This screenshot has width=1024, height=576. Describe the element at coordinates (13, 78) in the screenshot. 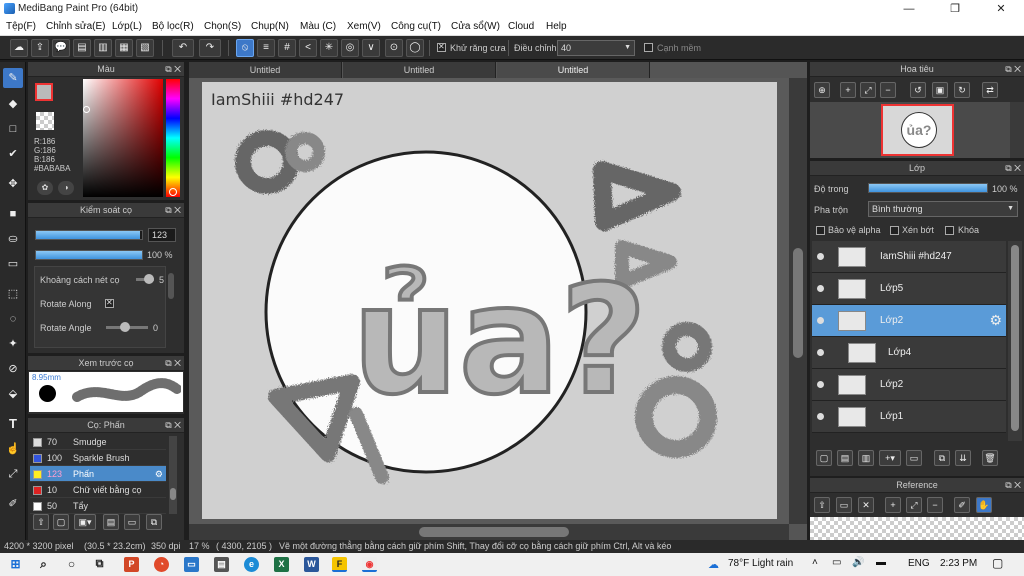

I see `brush-tool-icon: ✎` at that location.